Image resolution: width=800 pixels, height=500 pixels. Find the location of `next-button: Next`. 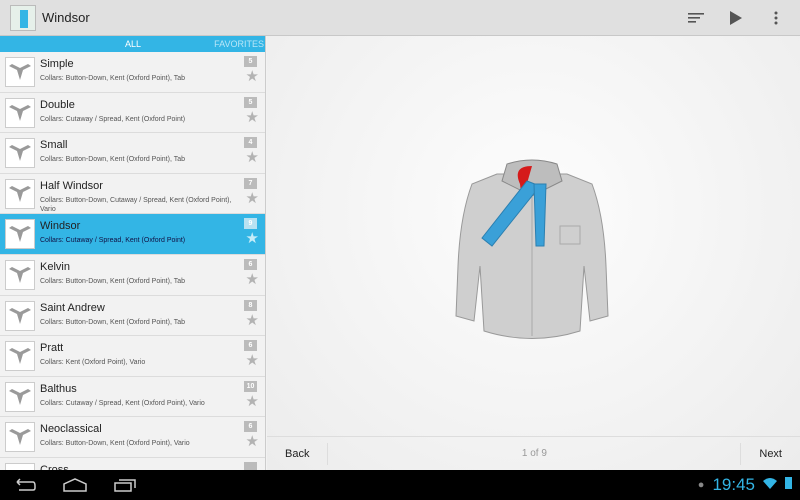

next-button: Next is located at coordinates (770, 453).